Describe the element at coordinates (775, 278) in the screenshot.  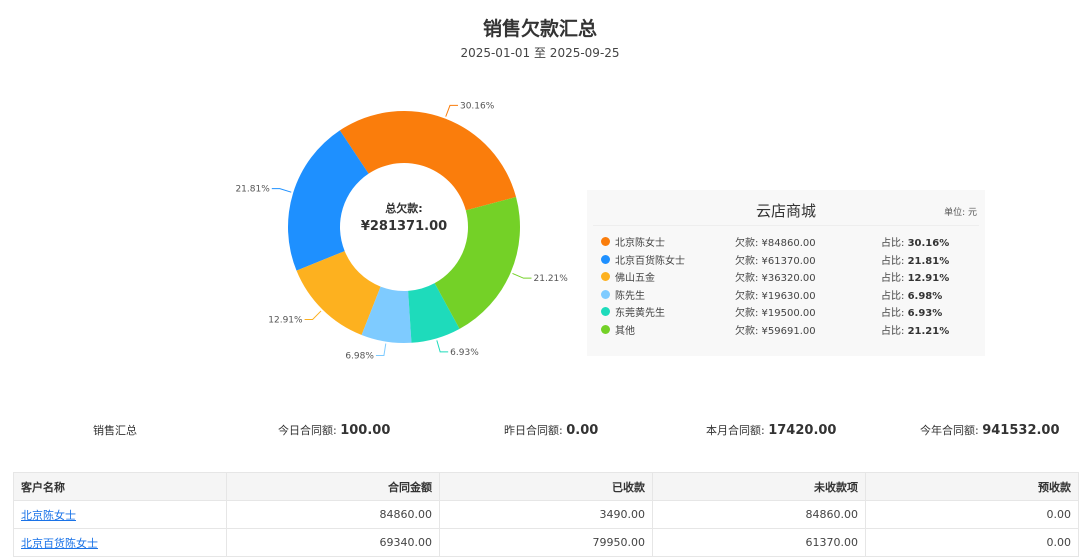
I see `legend-amount: 欠款: ¥36320.00` at that location.